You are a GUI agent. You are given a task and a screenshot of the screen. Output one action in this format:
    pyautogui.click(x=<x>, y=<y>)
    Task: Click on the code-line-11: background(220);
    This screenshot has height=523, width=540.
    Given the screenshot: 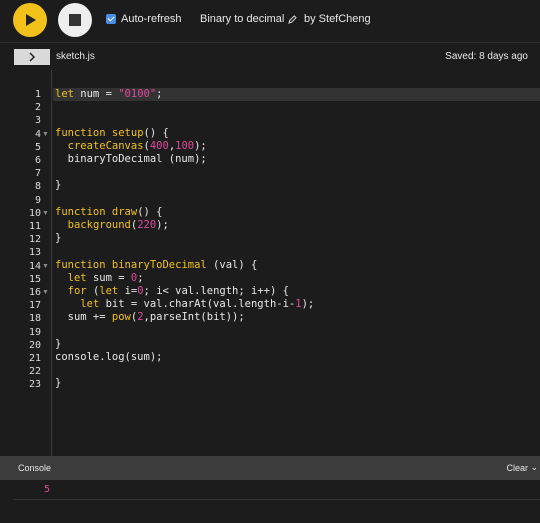 What is the action you would take?
    pyautogui.click(x=297, y=225)
    